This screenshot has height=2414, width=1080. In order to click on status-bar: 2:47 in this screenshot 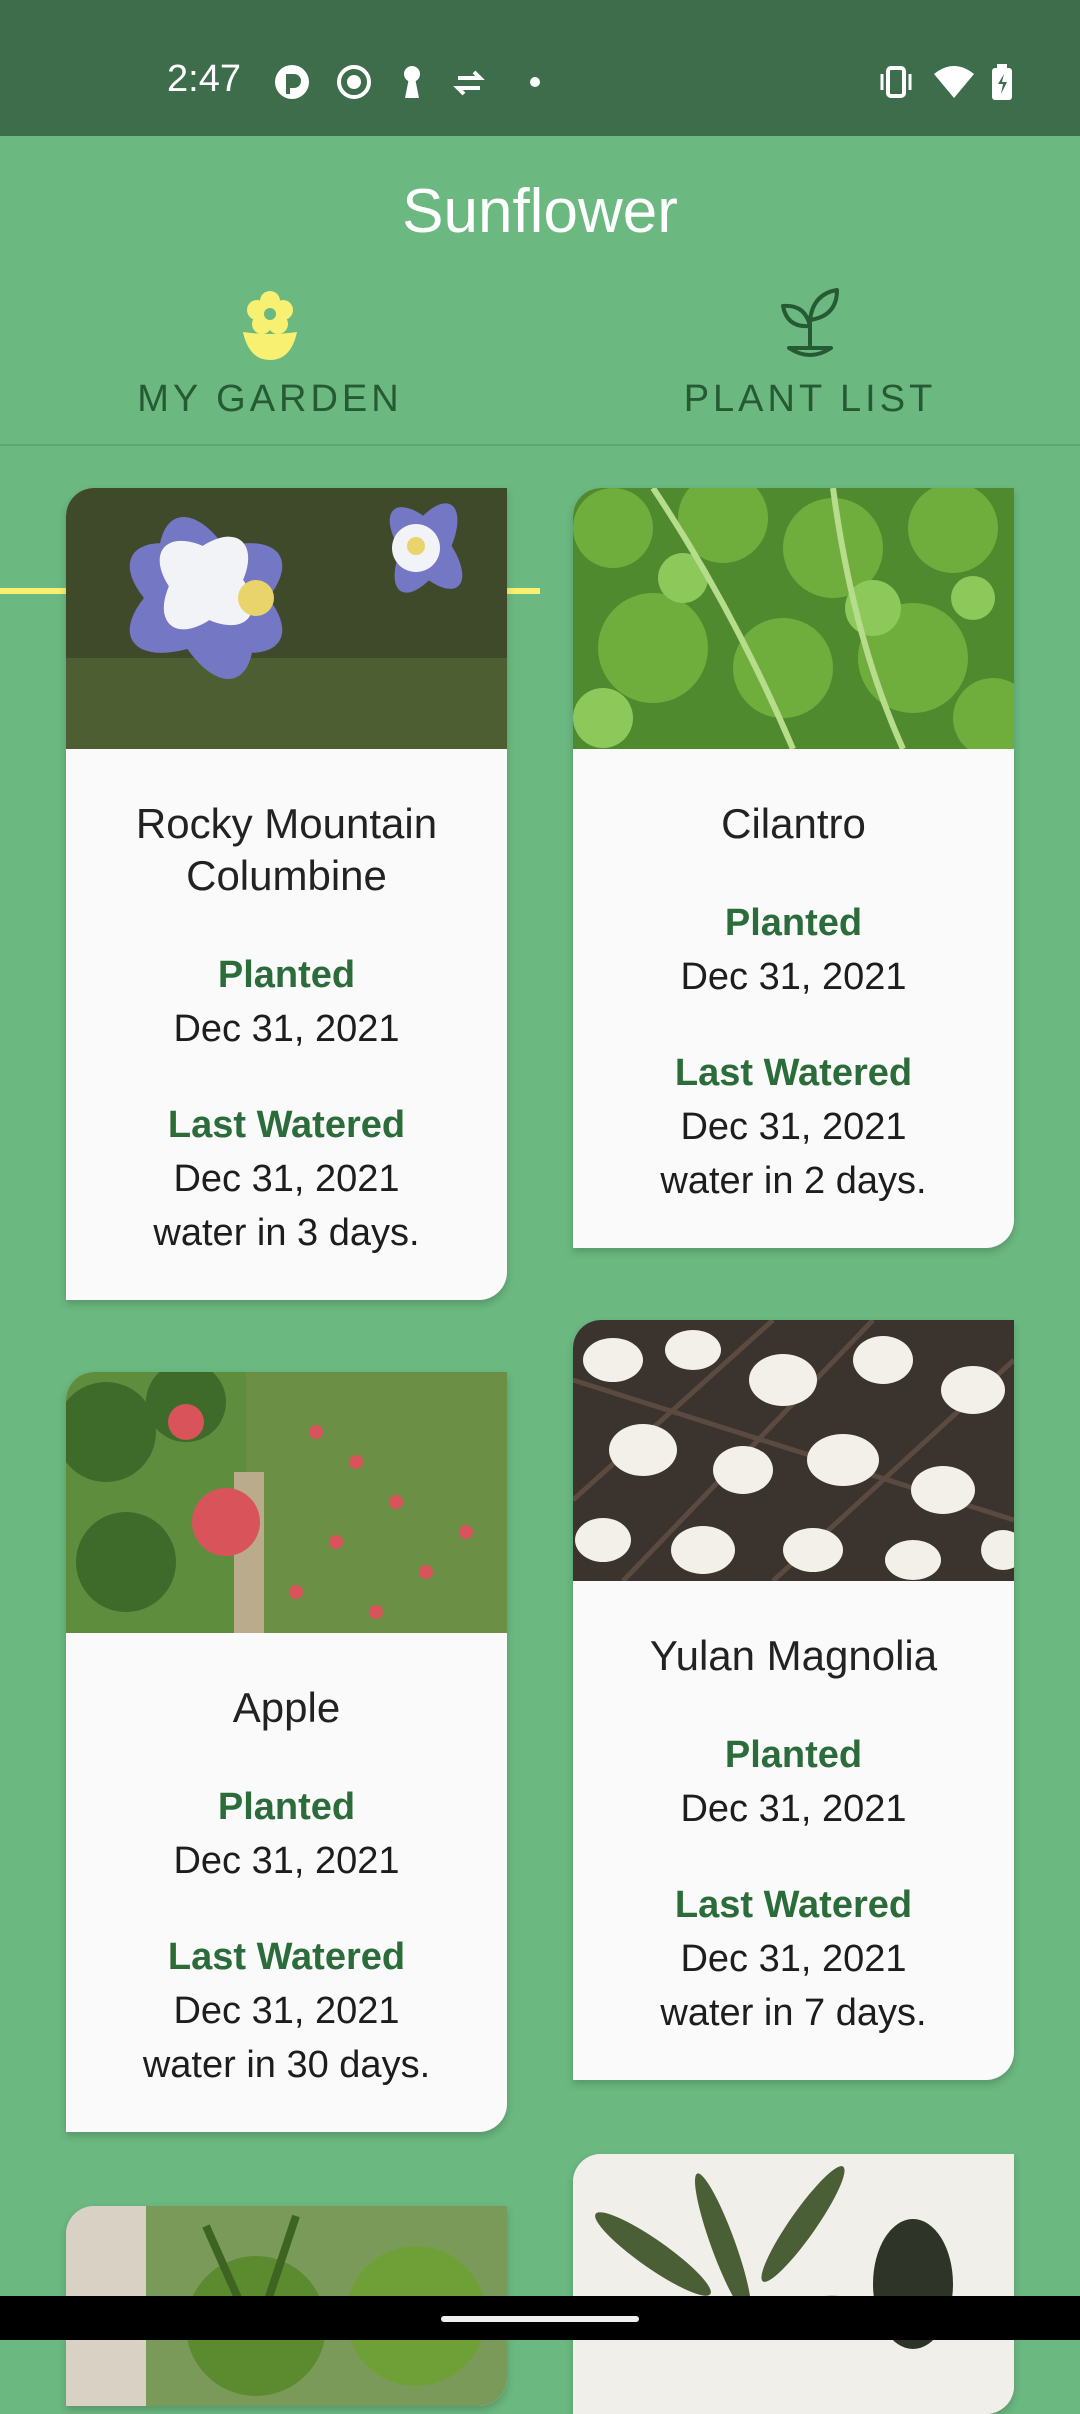, I will do `click(540, 68)`.